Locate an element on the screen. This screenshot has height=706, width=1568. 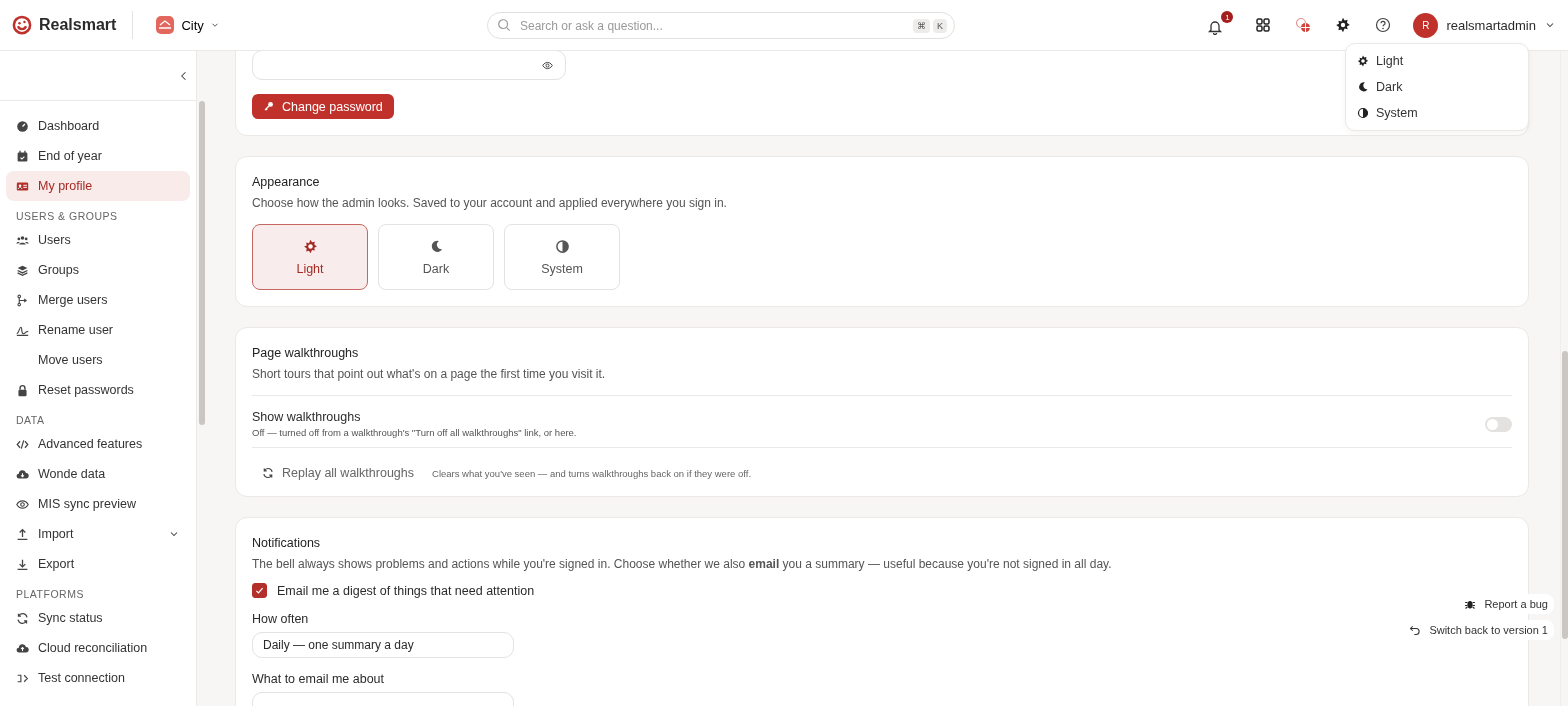
notification-badge: 1 is located at coordinates (1227, 17).